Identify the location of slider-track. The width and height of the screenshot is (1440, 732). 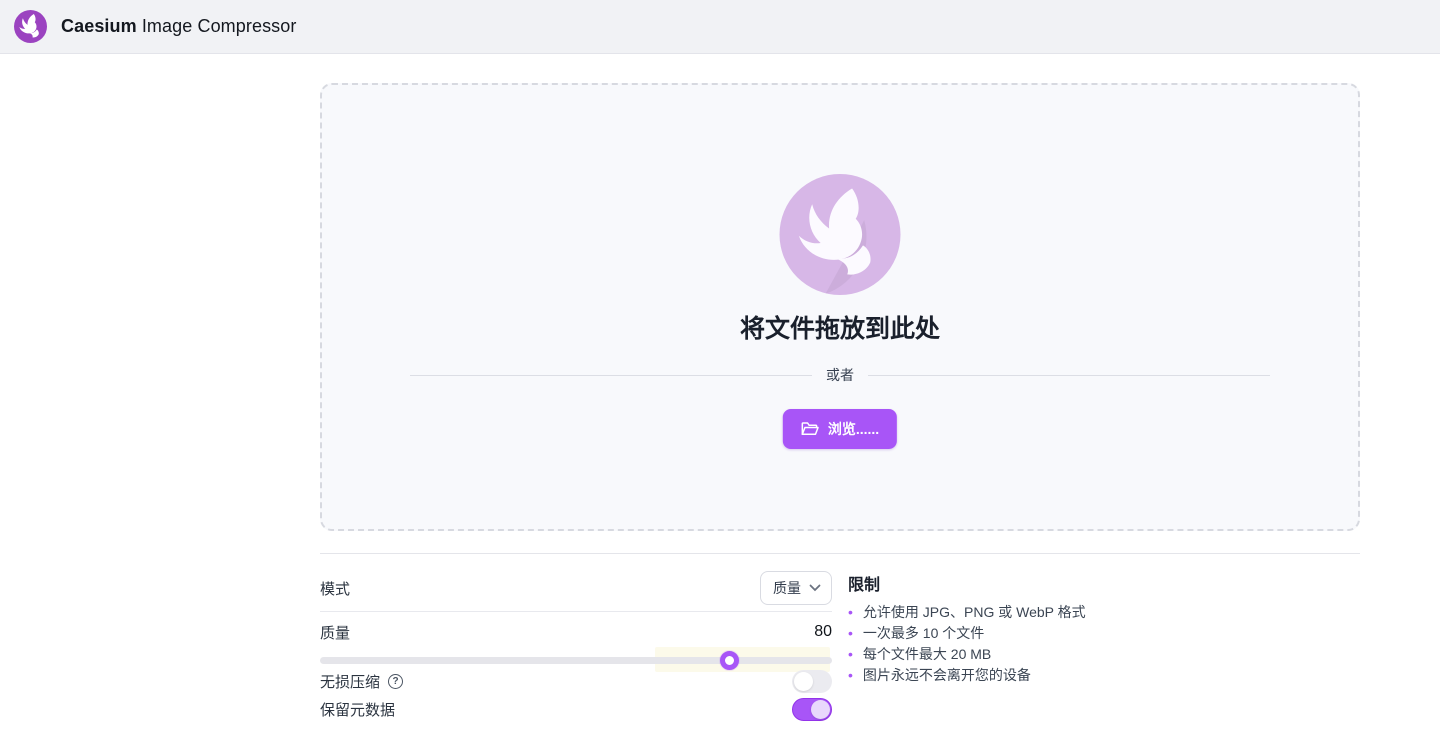
(576, 660).